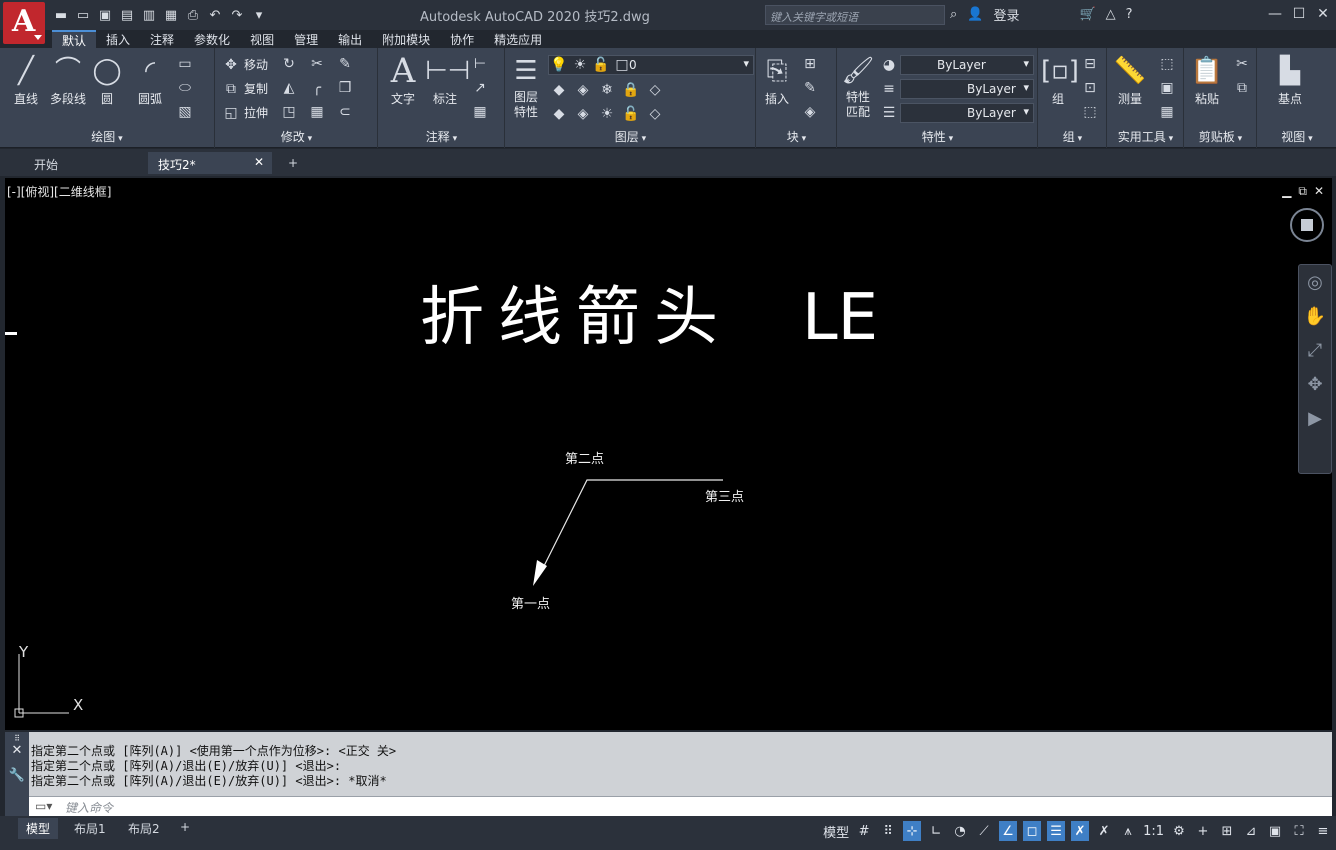 The height and width of the screenshot is (850, 1336). I want to click on measure-button: 📏 测量, so click(1130, 80).